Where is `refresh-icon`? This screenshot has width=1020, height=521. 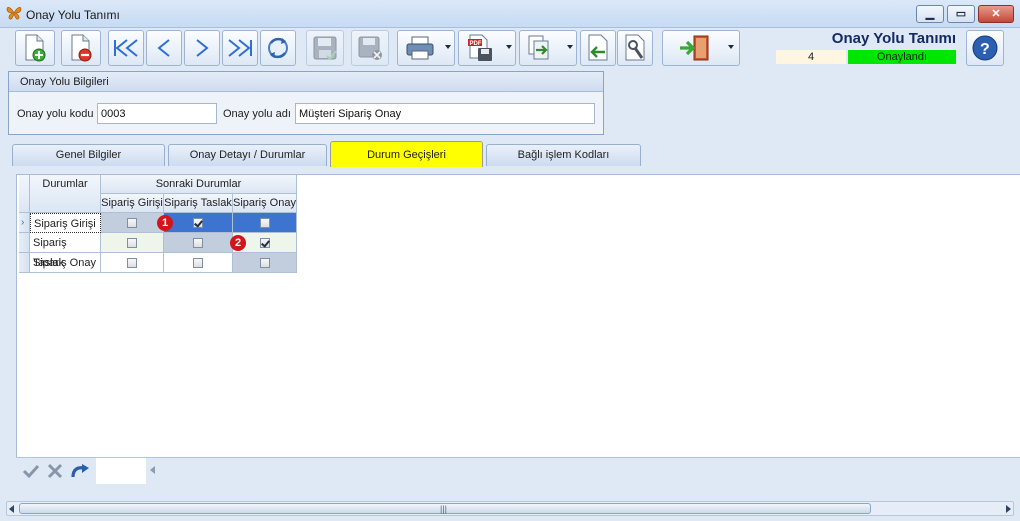
refresh-icon is located at coordinates (278, 48).